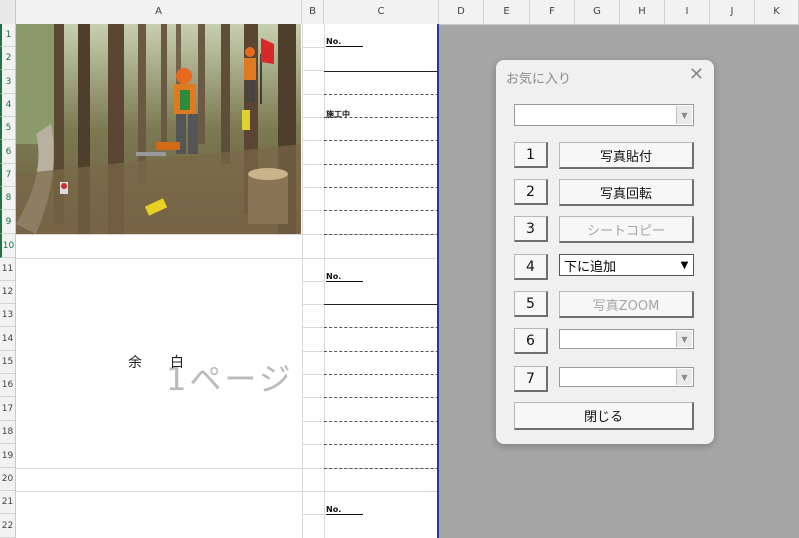 The width and height of the screenshot is (799, 538). Describe the element at coordinates (7, 175) in the screenshot. I see `row-header-7: 7` at that location.